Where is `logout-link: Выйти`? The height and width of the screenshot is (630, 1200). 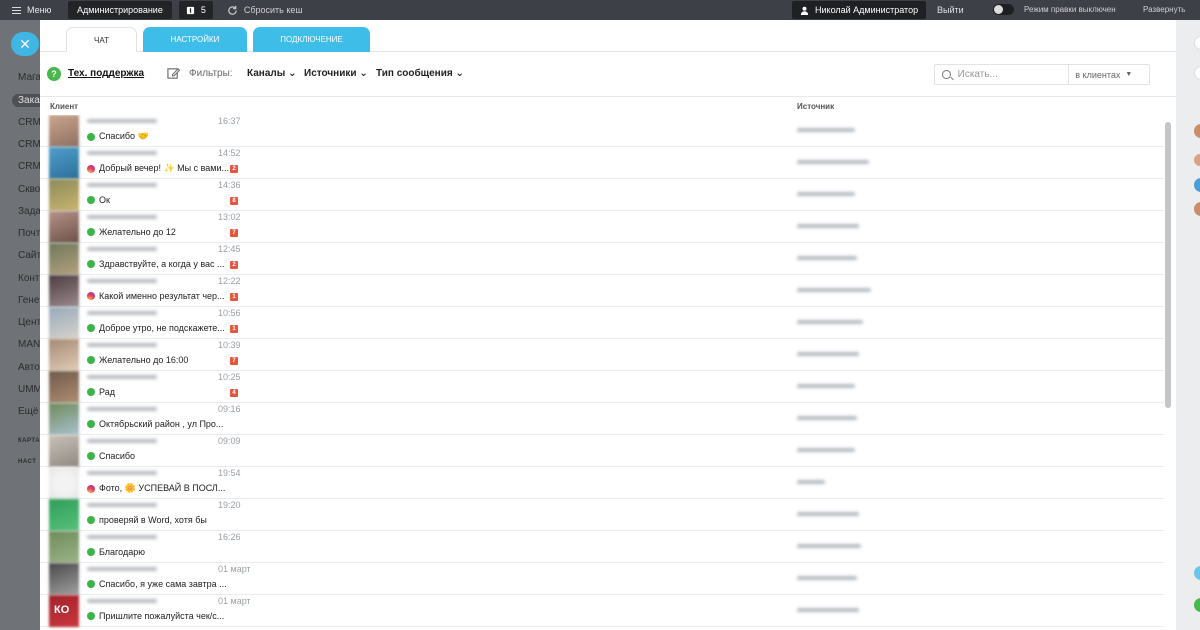
logout-link: Выйти is located at coordinates (950, 10).